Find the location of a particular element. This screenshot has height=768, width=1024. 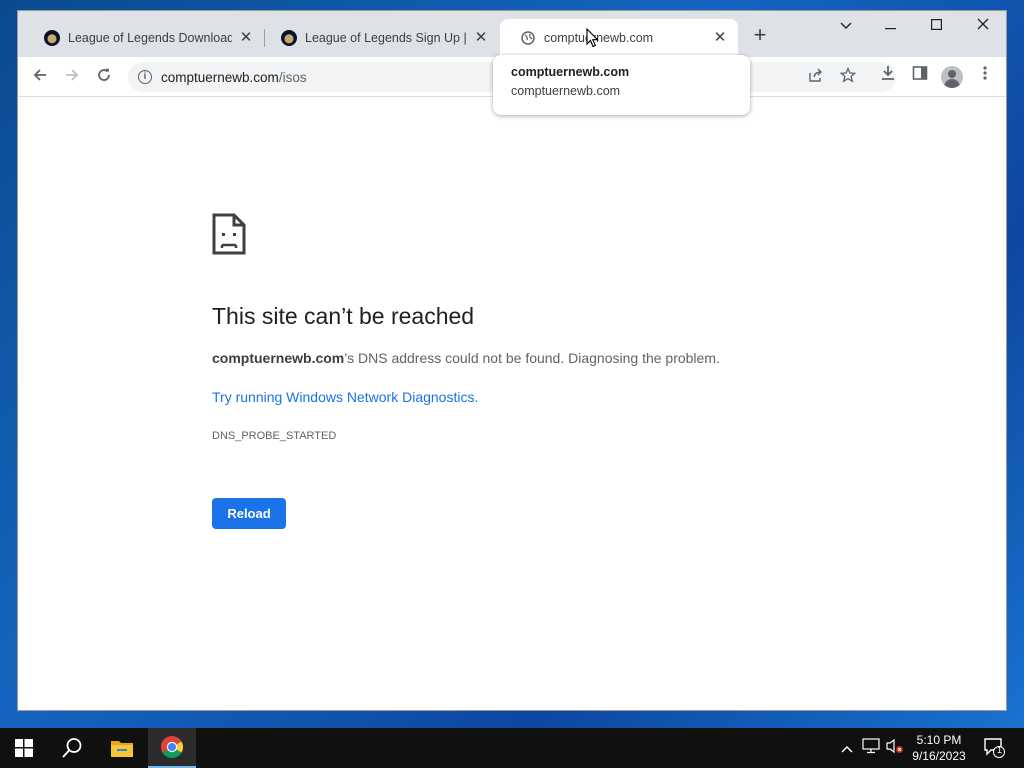

download-icon is located at coordinates (888, 73).